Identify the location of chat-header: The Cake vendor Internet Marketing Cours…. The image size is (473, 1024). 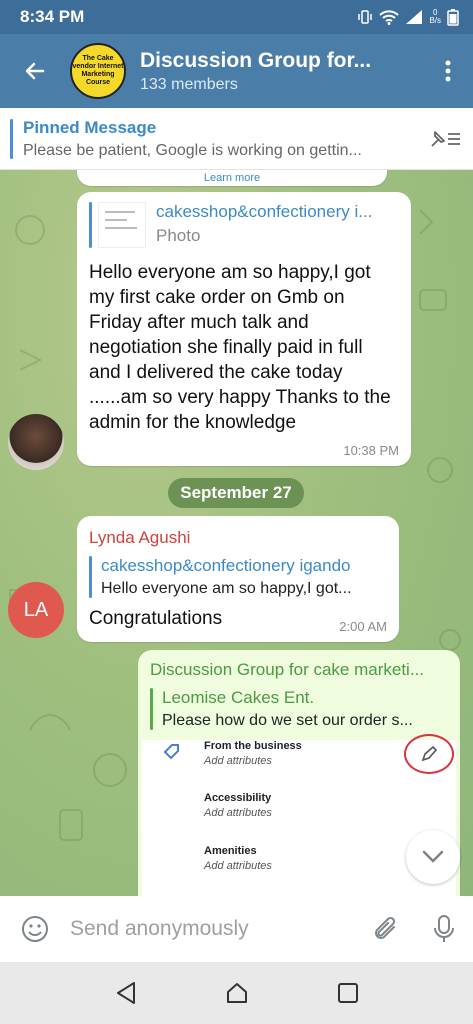
(236, 71).